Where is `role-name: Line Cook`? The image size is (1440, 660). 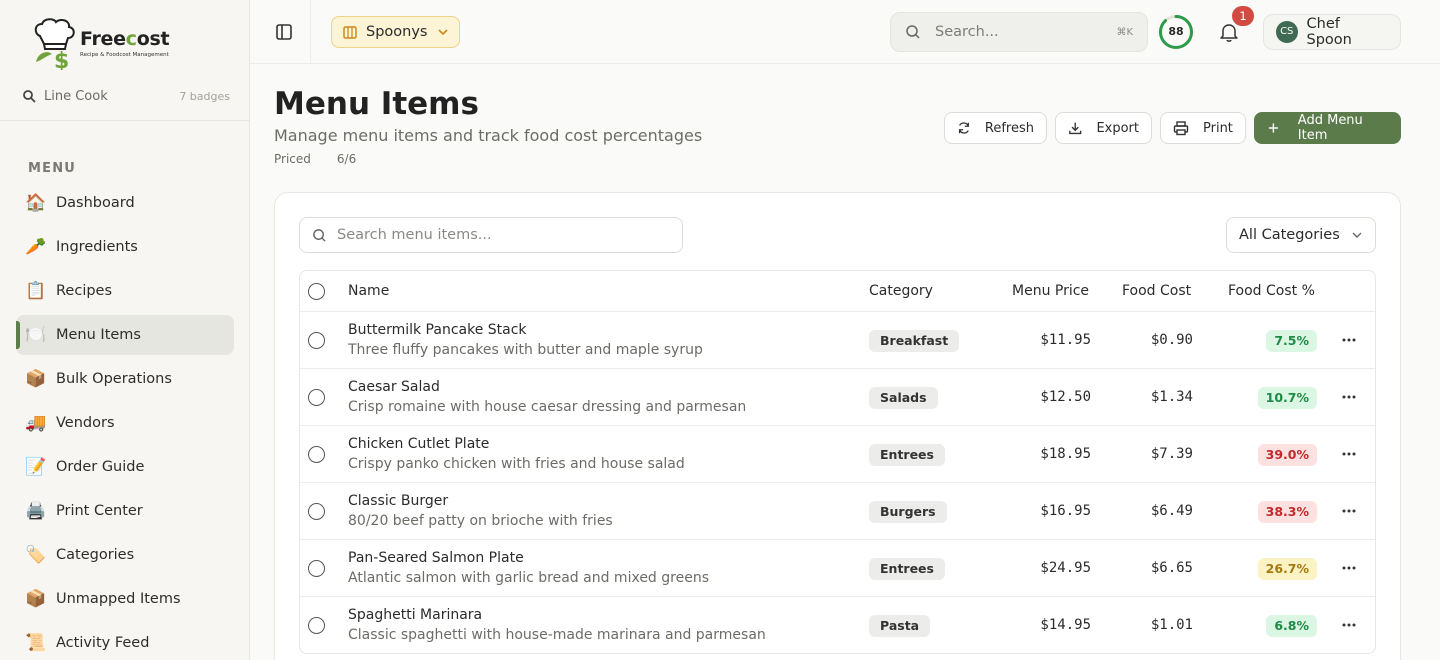
role-name: Line Cook is located at coordinates (76, 96).